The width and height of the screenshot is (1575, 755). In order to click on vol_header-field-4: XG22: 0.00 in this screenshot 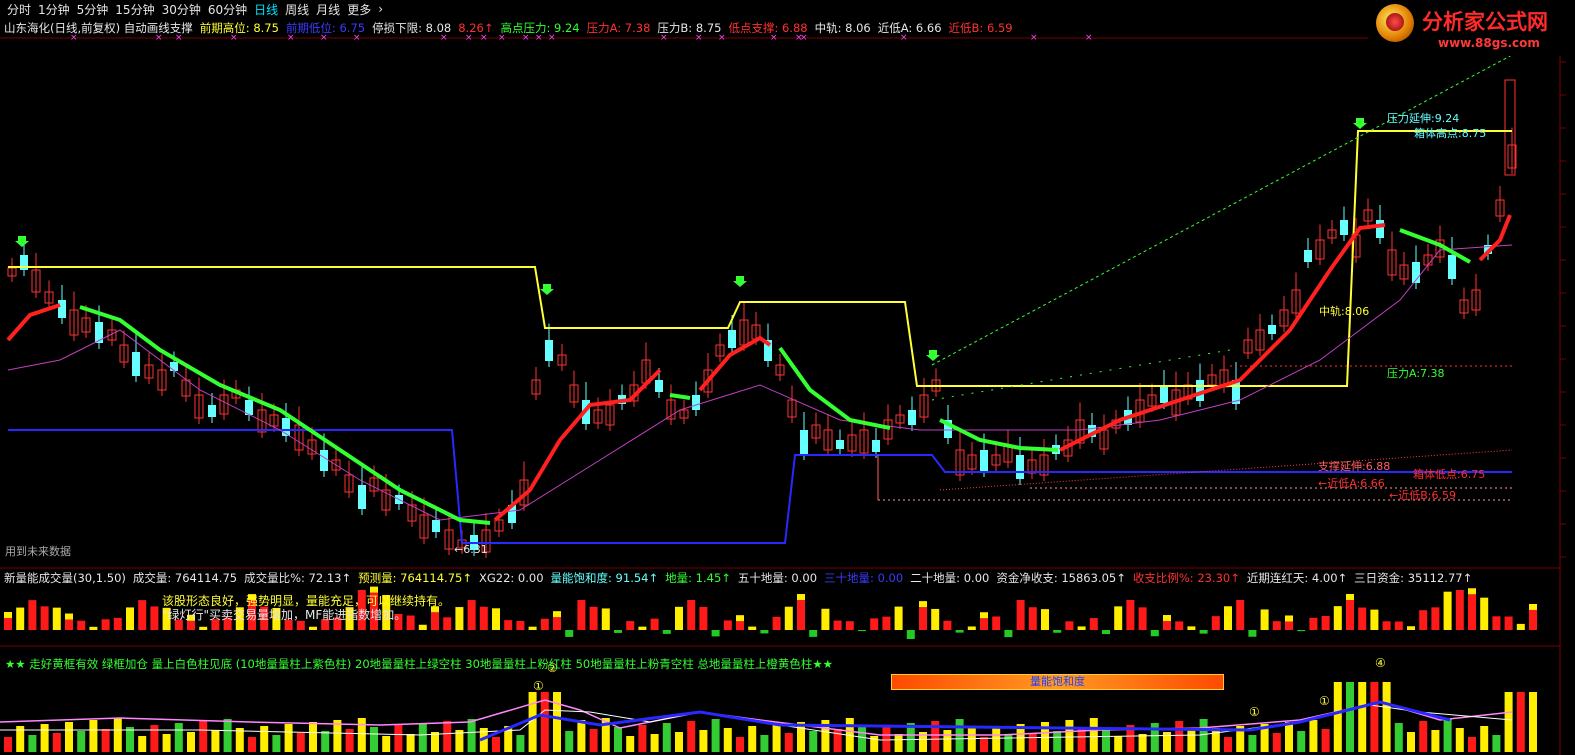, I will do `click(511, 578)`.